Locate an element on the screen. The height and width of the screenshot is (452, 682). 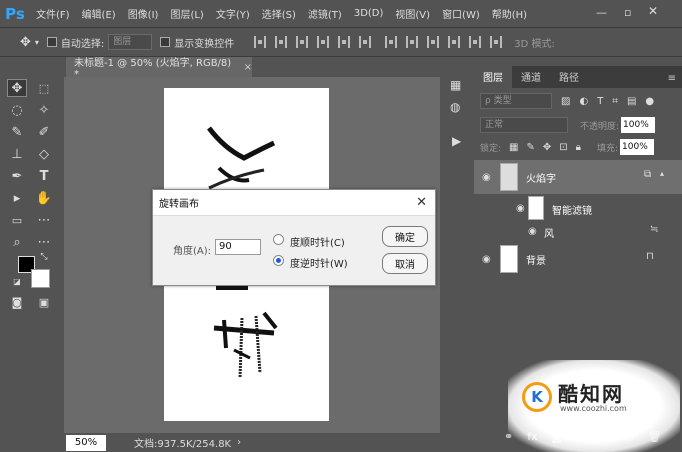
blend-mode-dropdown: 正常 is located at coordinates (524, 125).